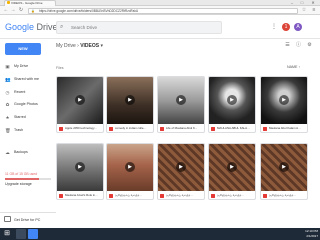 The image size is (320, 240). I want to click on account-avatar: A, so click(298, 27).